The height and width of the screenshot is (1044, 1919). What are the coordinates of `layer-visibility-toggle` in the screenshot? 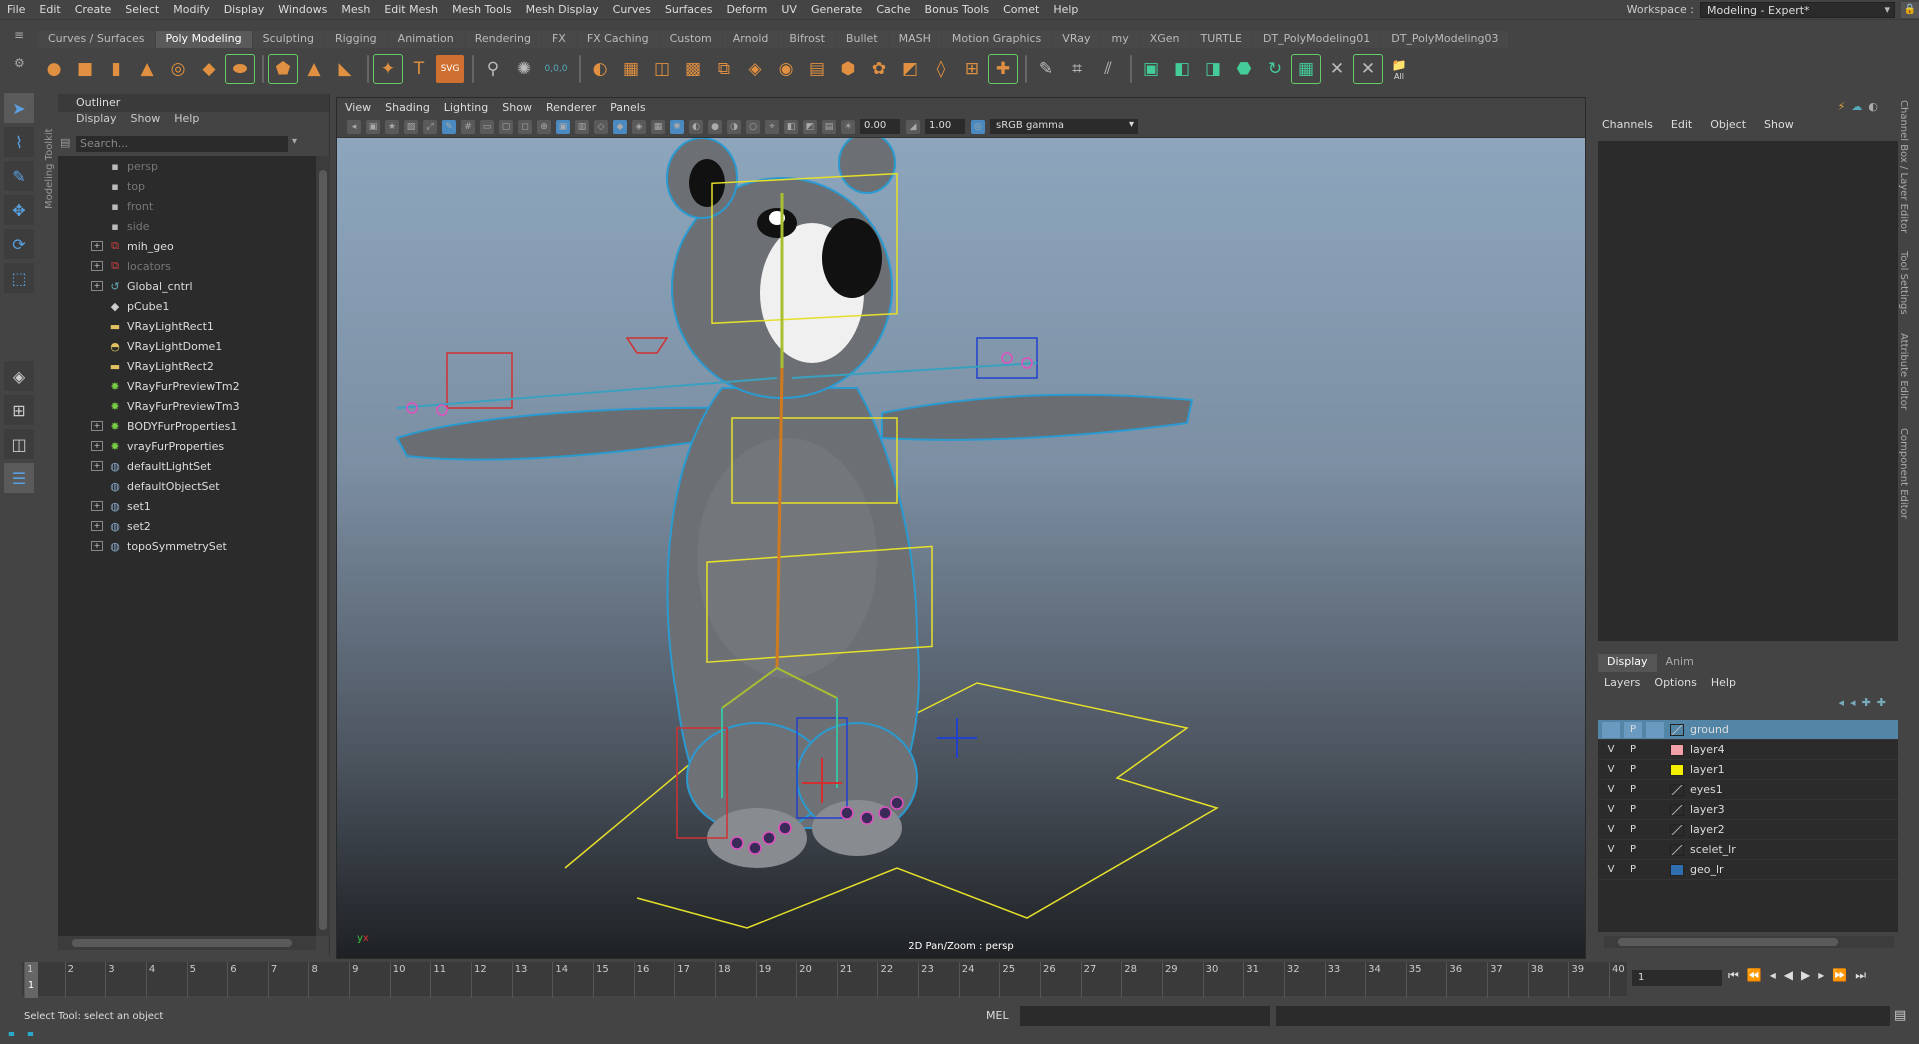 It's located at (1611, 729).